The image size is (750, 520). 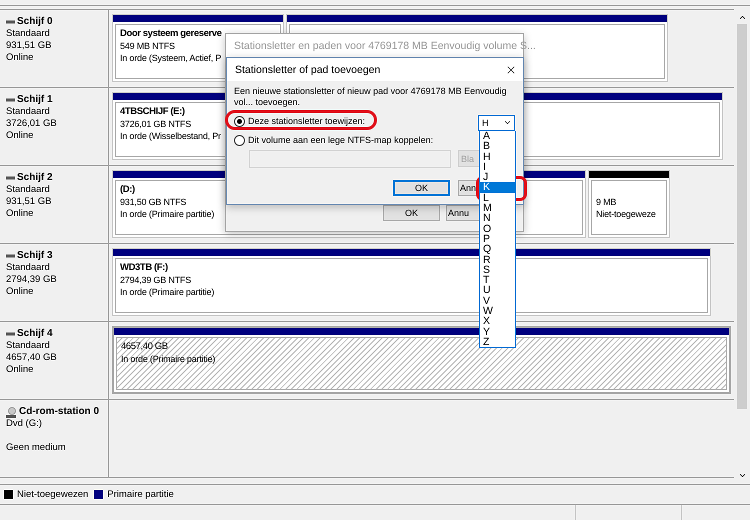 What do you see at coordinates (341, 140) in the screenshot?
I see `radio-label: Dit volume aan een lege NTFS-map koppelen:` at bounding box center [341, 140].